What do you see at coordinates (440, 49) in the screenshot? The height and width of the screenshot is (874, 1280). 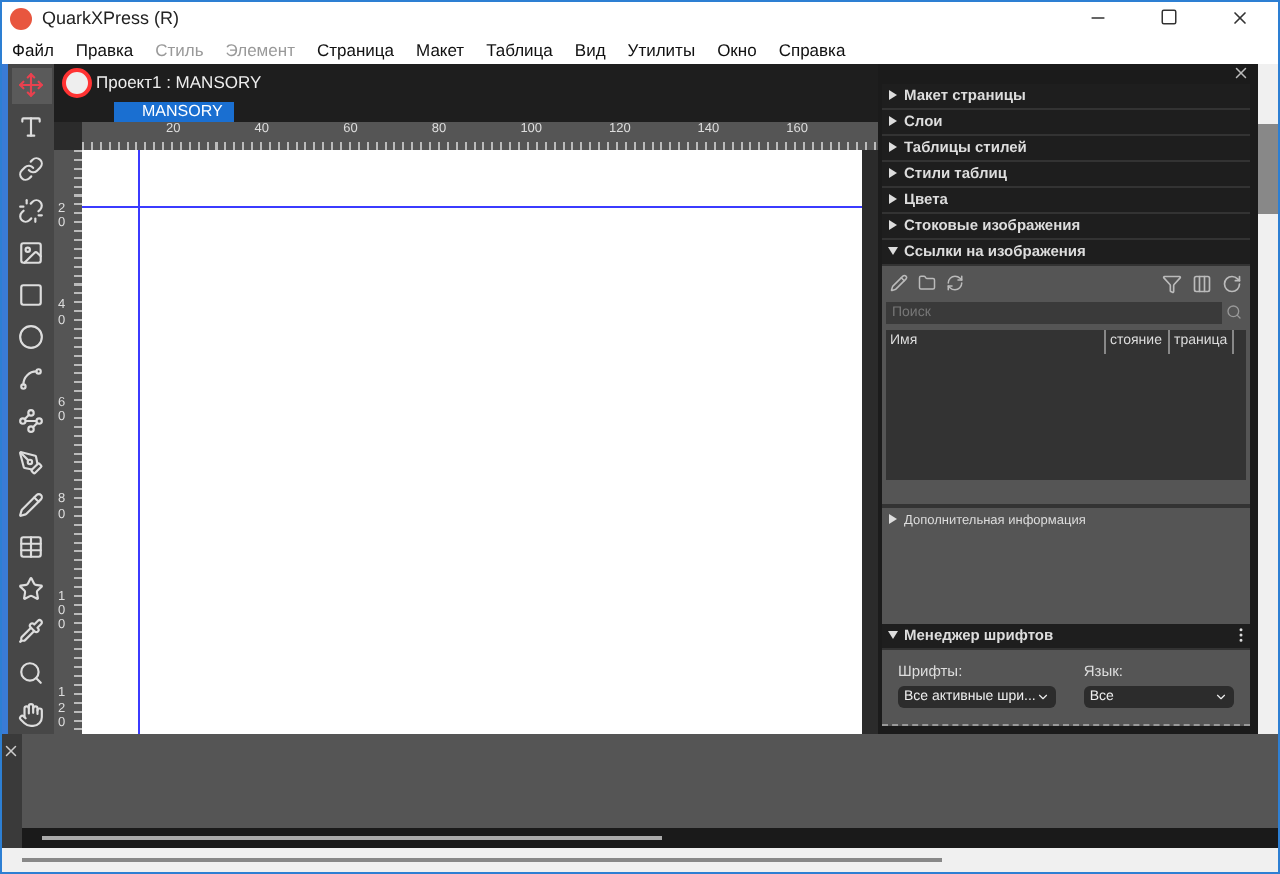 I see `menu-item: Макет` at bounding box center [440, 49].